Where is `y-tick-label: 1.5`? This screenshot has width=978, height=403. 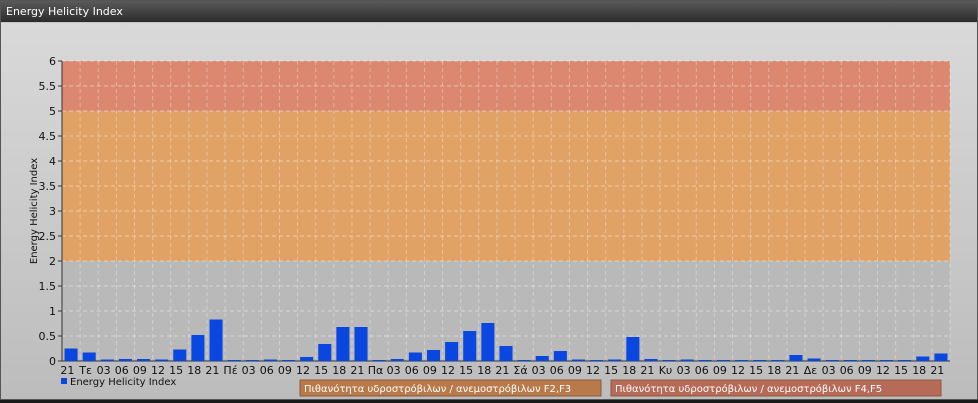 y-tick-label: 1.5 is located at coordinates (48, 286).